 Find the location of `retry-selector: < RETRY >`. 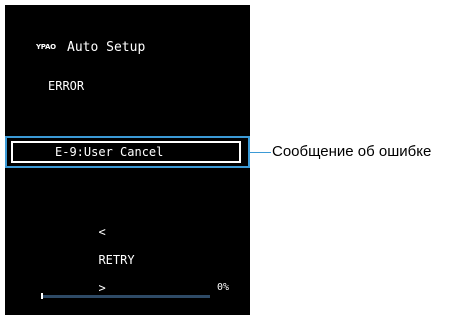

retry-selector: < RETRY > is located at coordinates (109, 253).